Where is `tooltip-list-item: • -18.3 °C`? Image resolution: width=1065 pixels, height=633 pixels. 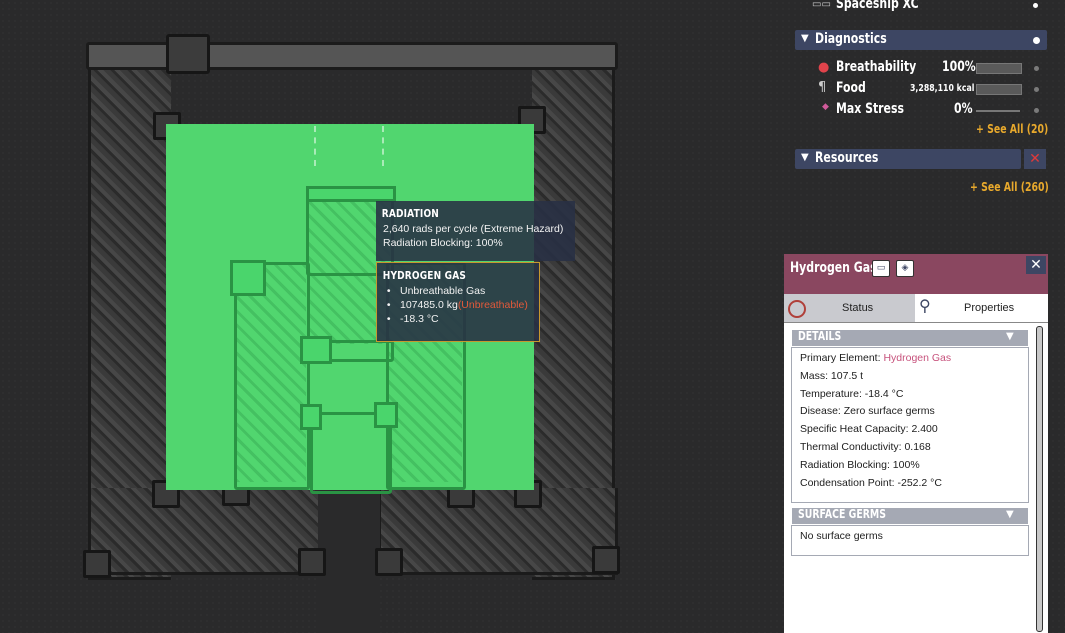
tooltip-list-item: • -18.3 °C is located at coordinates (411, 319).